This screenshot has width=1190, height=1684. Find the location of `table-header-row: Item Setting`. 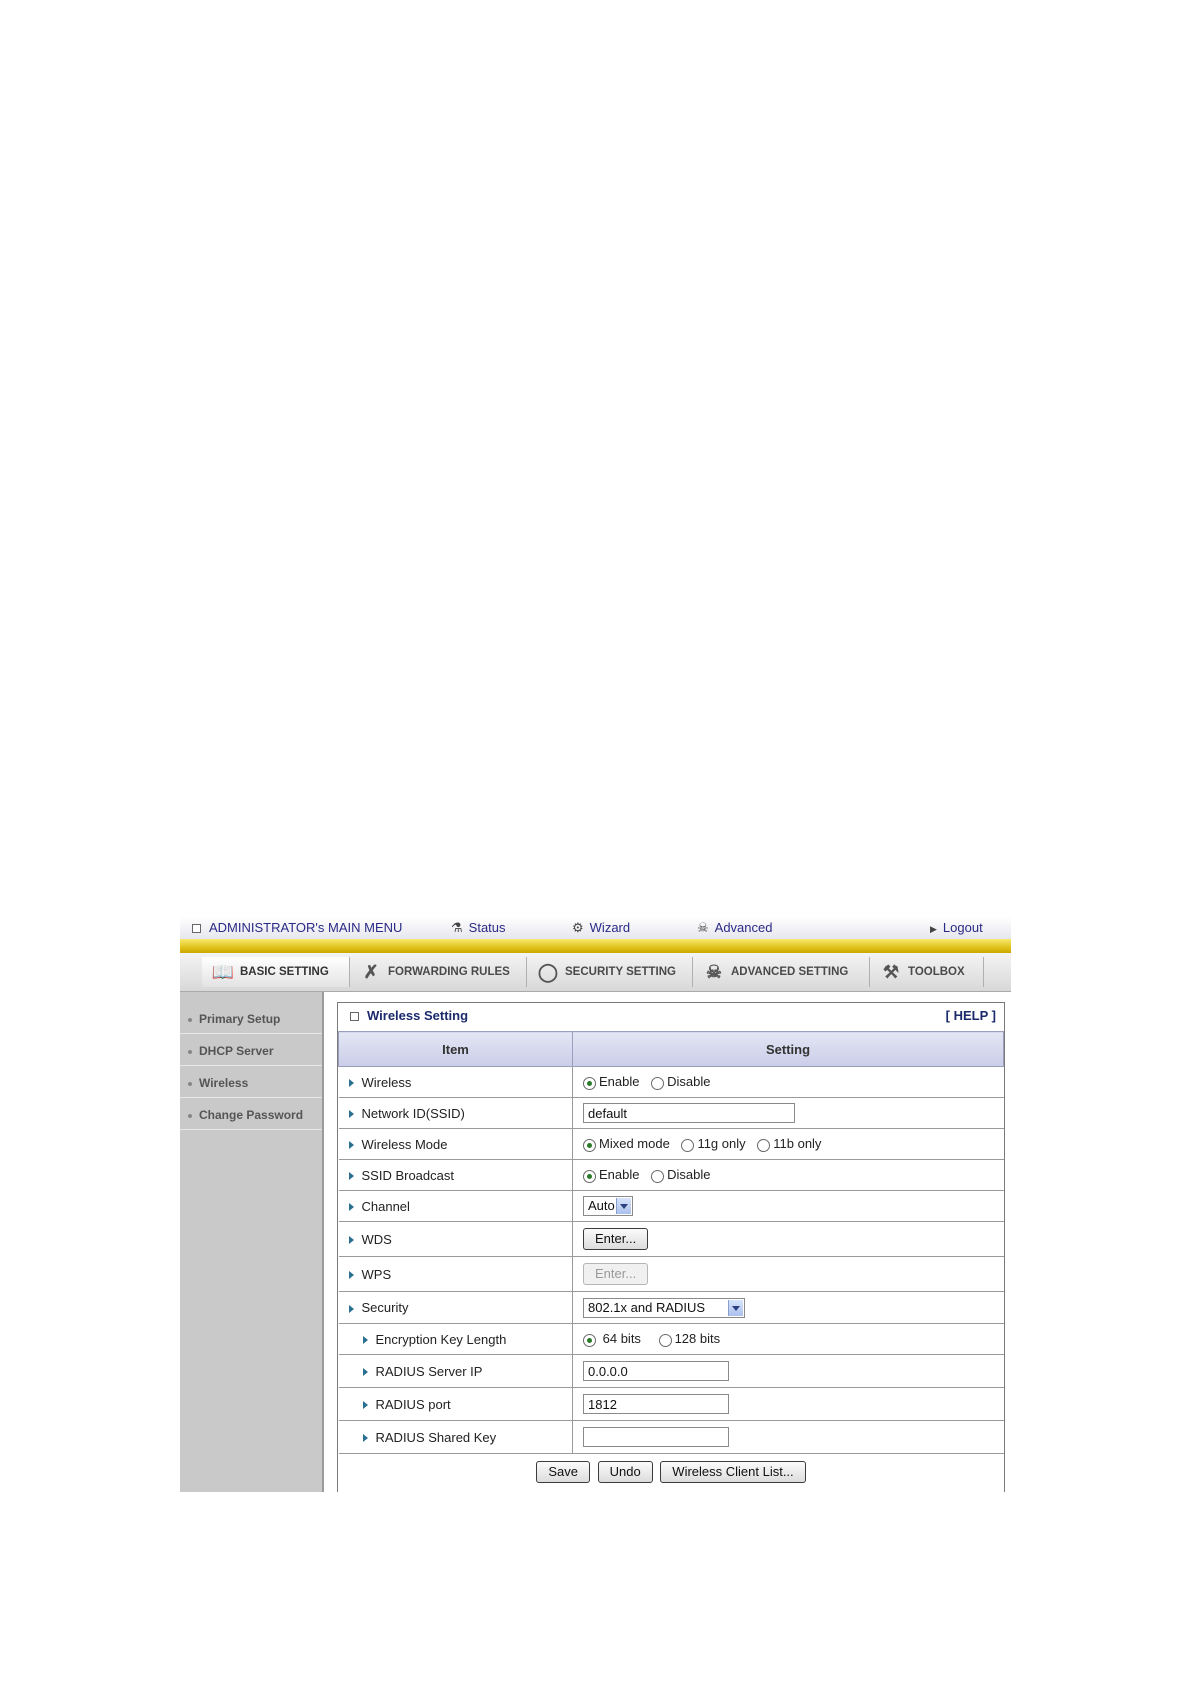

table-header-row: Item Setting is located at coordinates (671, 1049).